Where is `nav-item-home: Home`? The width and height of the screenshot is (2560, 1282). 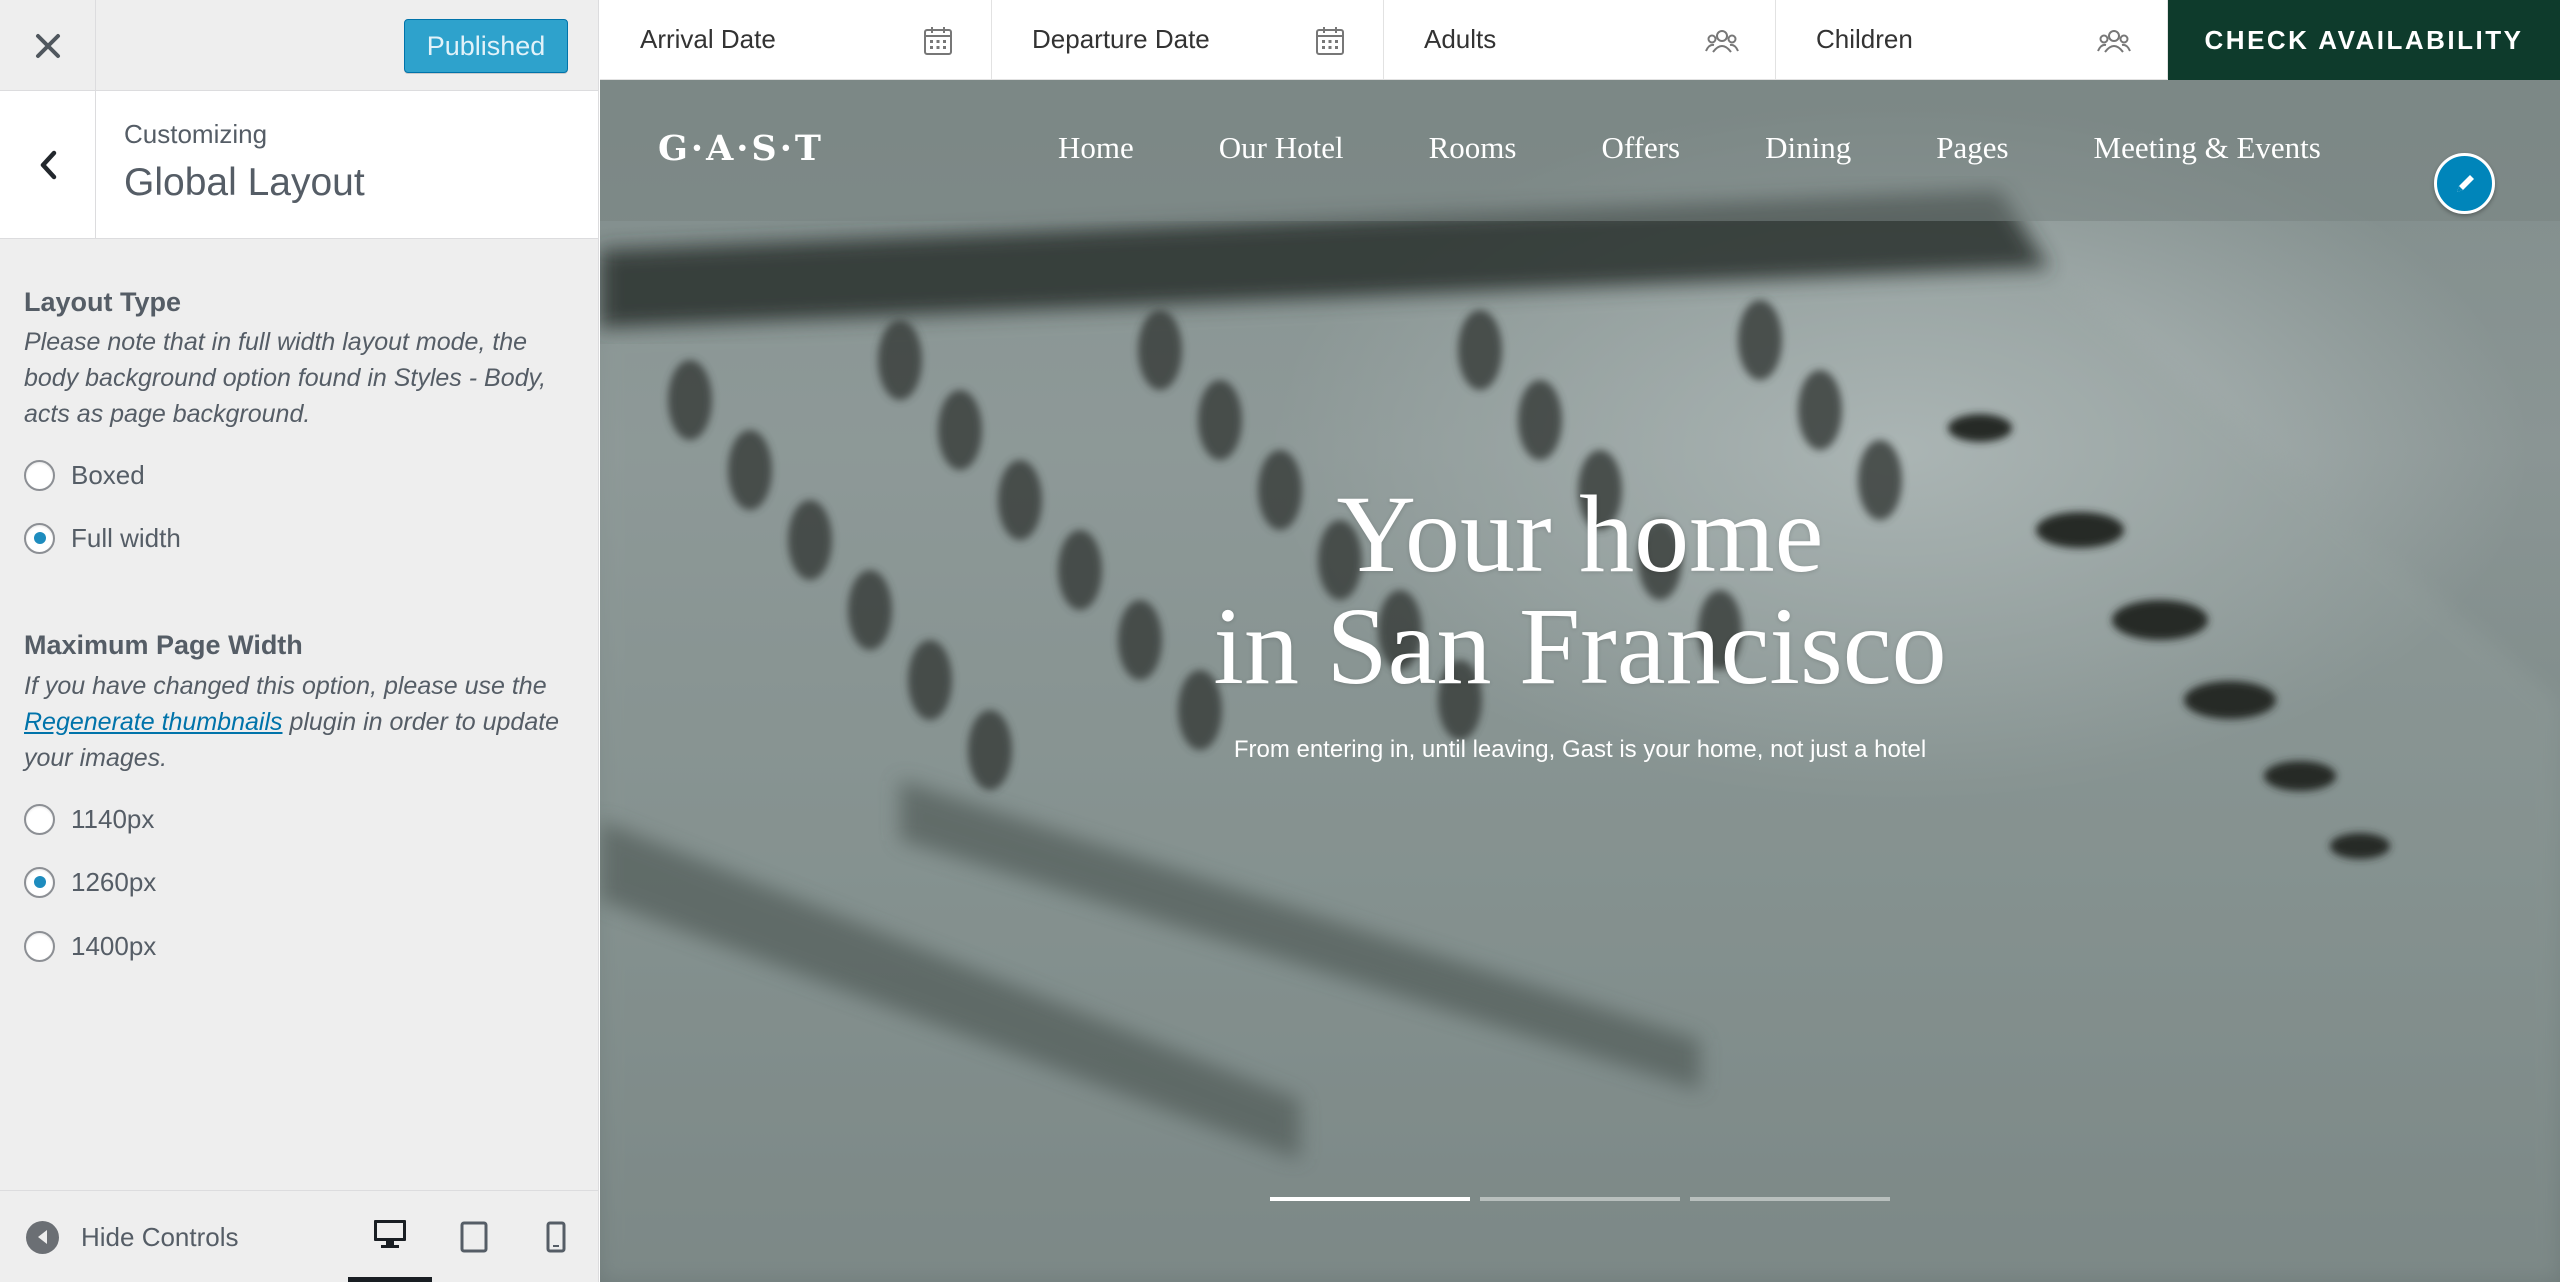 nav-item-home: Home is located at coordinates (1096, 148).